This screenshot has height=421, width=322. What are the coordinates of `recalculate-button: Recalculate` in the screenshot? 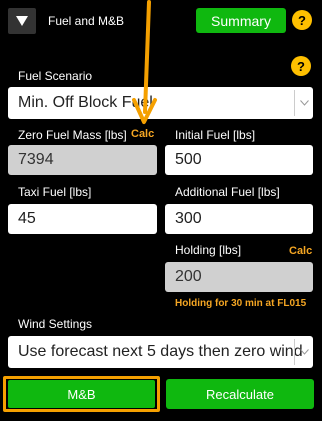 It's located at (240, 394).